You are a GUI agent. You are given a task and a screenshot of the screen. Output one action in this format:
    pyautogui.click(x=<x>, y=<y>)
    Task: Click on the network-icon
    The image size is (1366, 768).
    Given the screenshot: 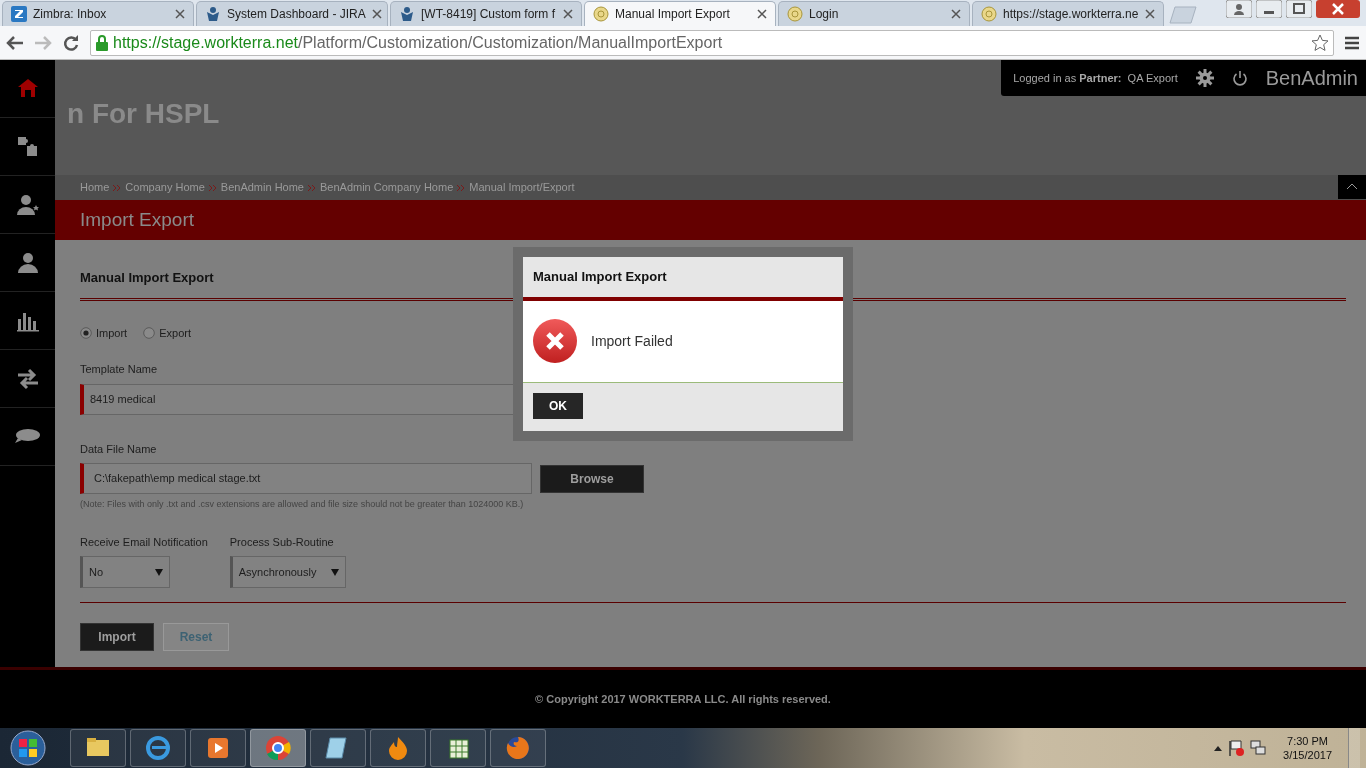 What is the action you would take?
    pyautogui.click(x=1258, y=748)
    